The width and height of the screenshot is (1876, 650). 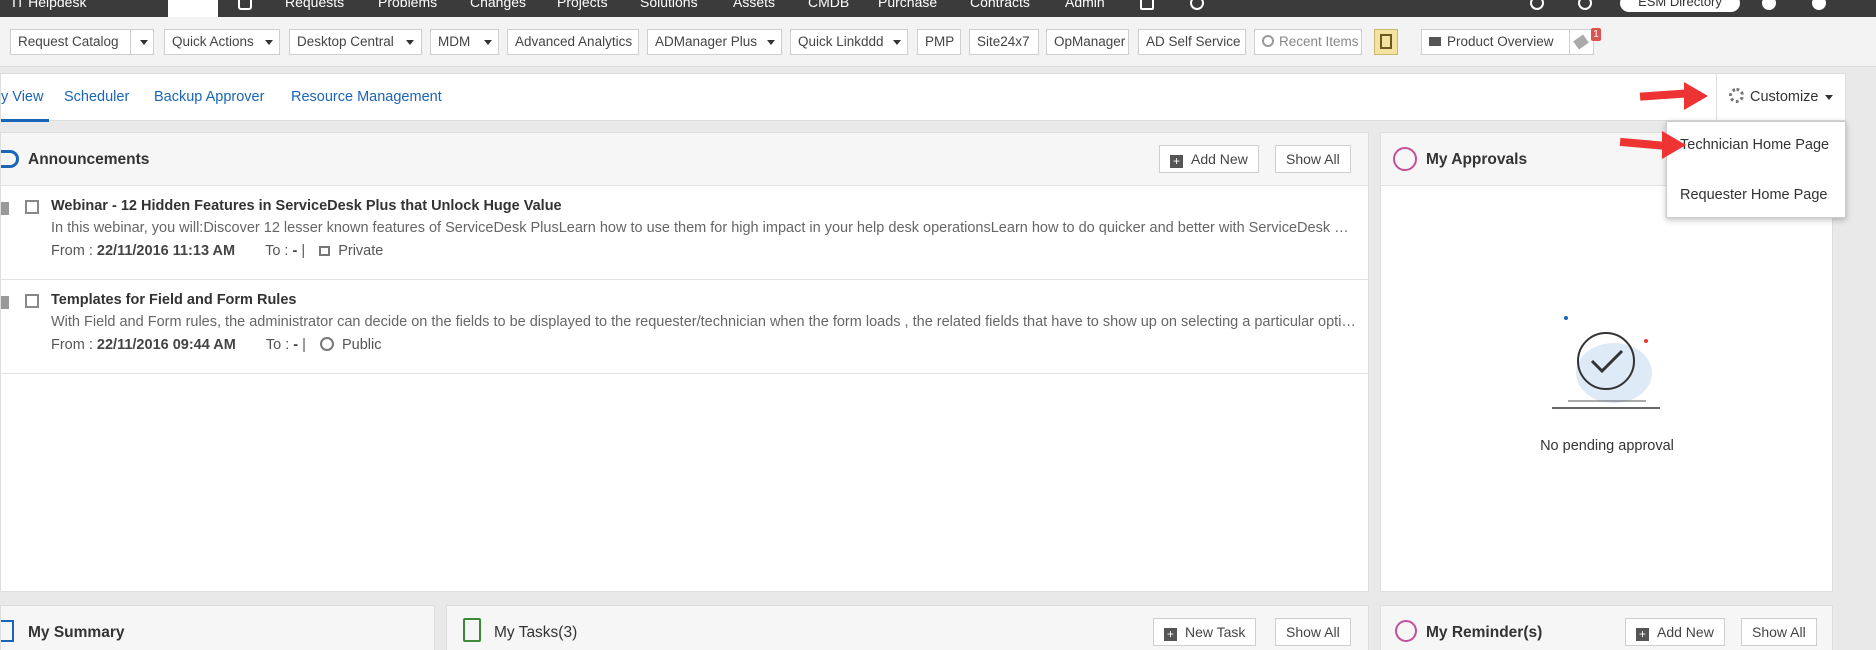 I want to click on dashboard-icon, so click(x=245, y=5).